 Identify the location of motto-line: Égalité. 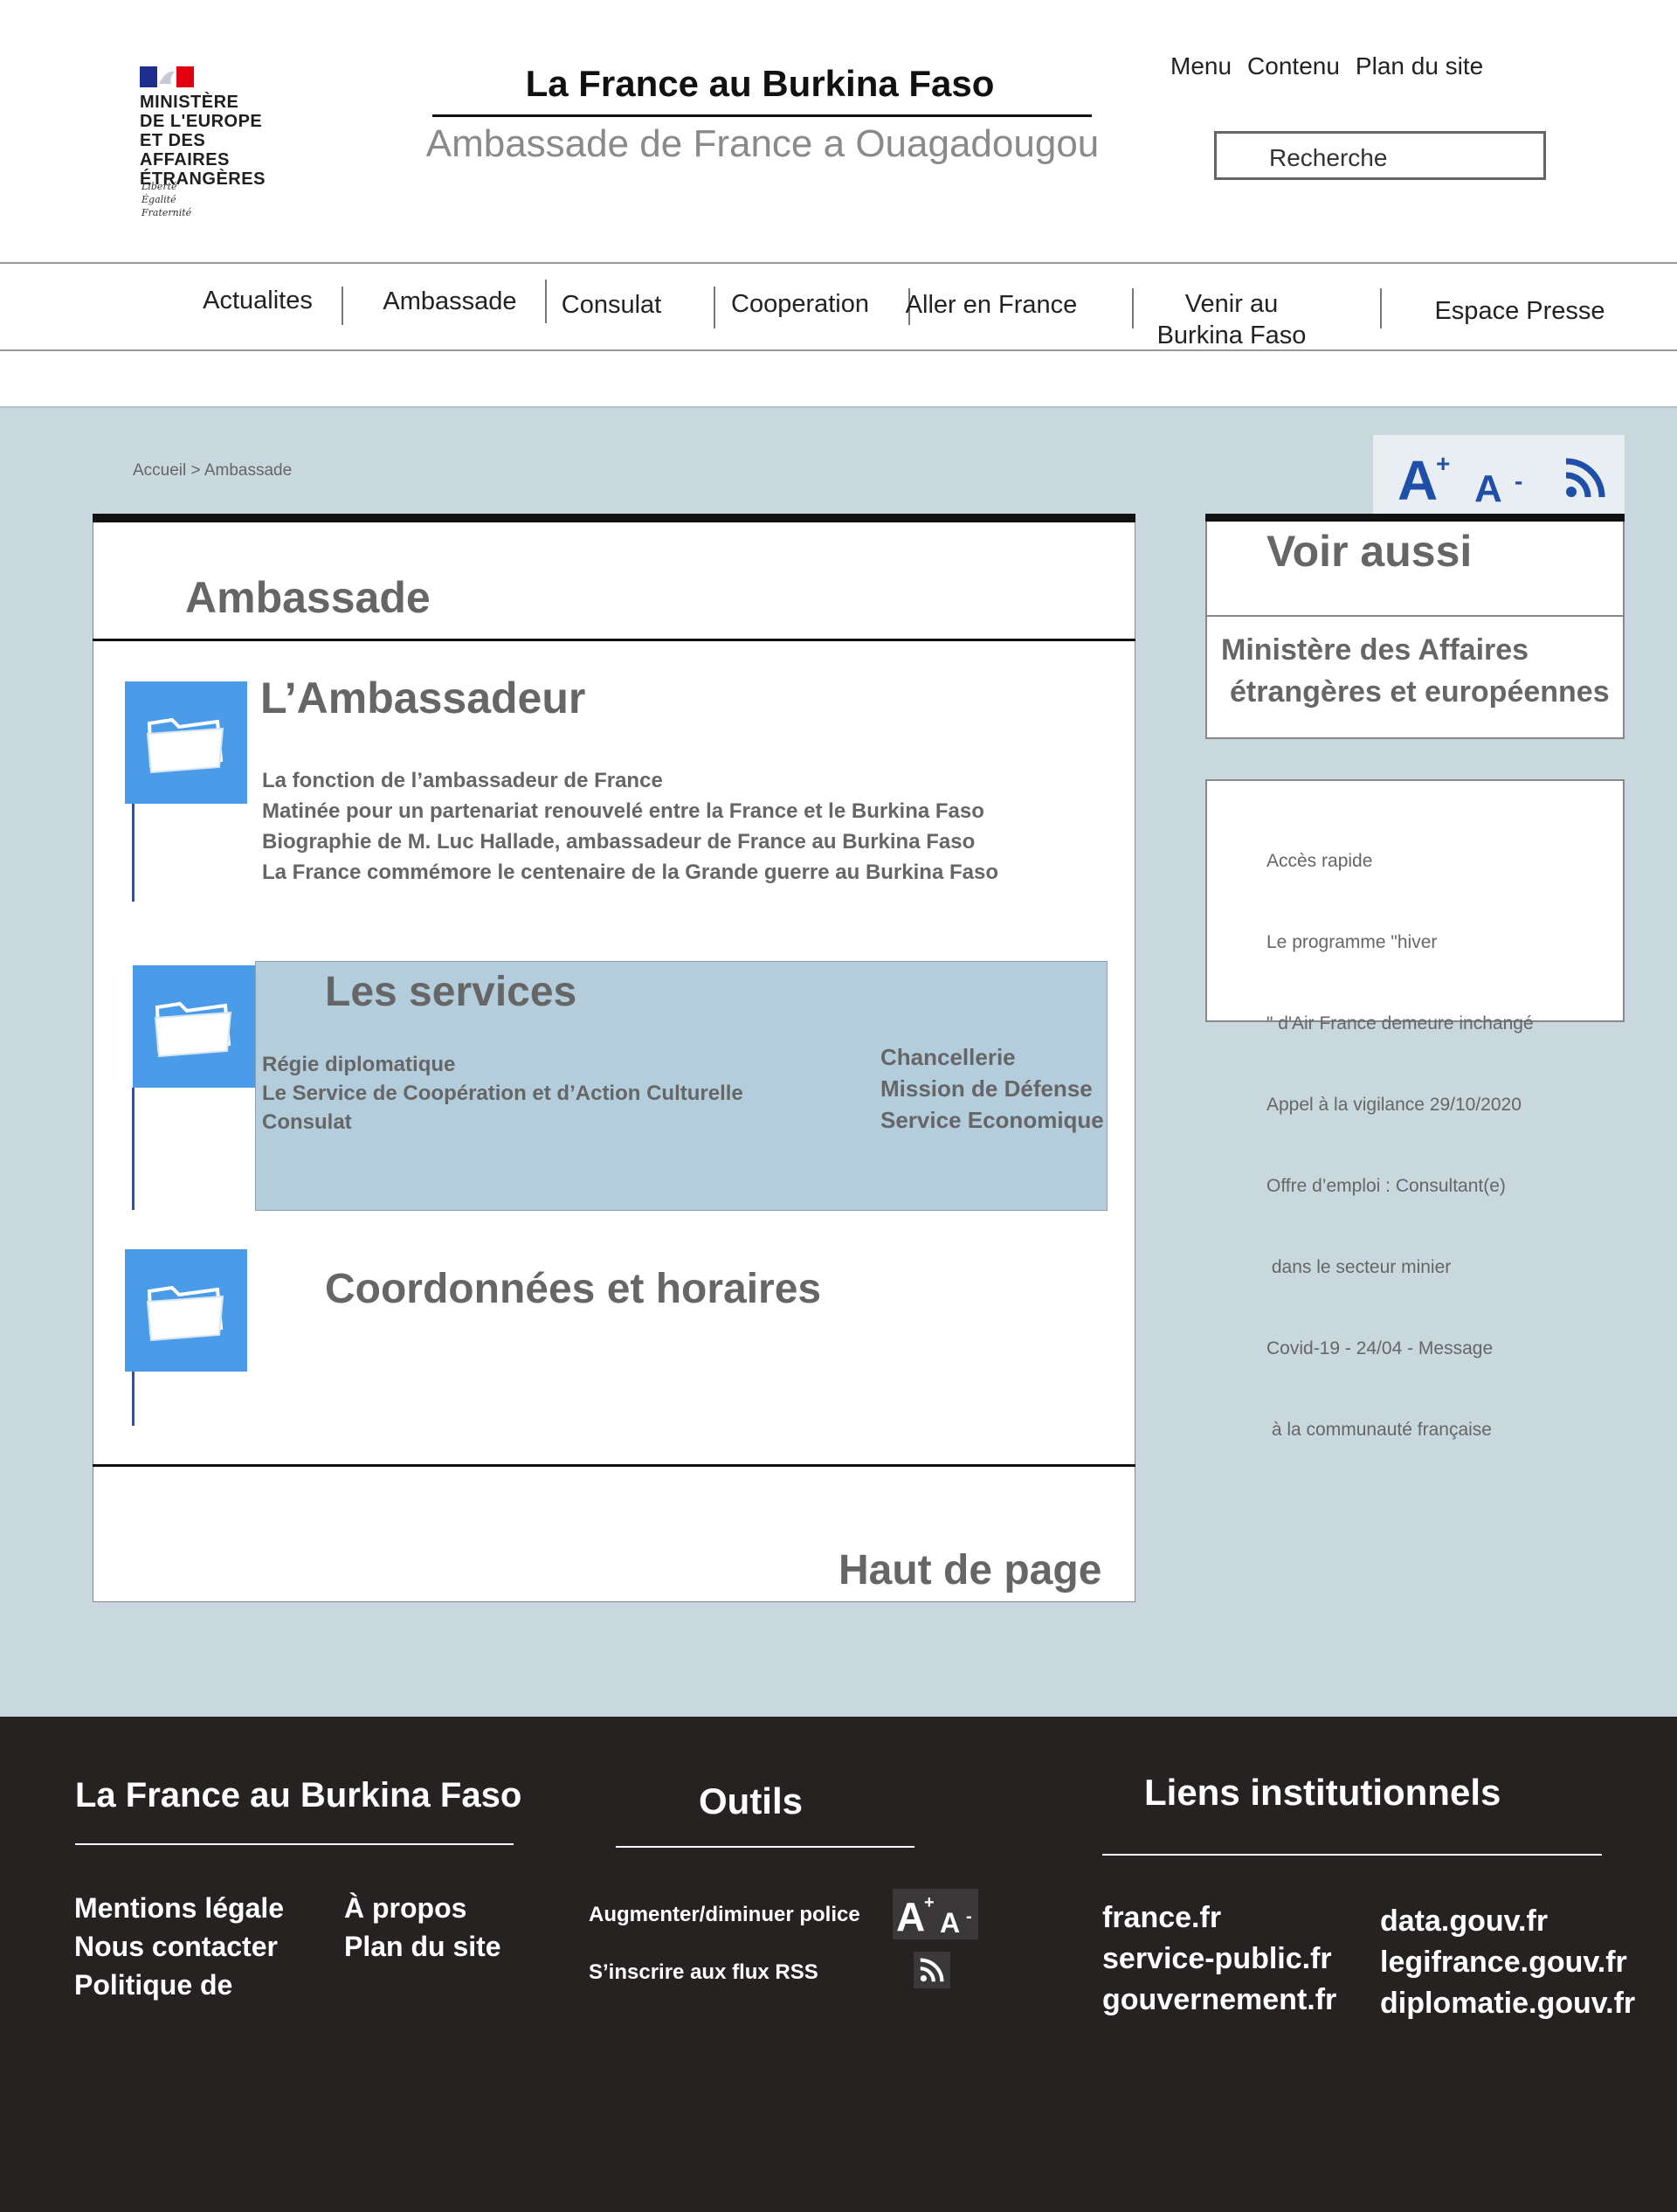
(158, 199).